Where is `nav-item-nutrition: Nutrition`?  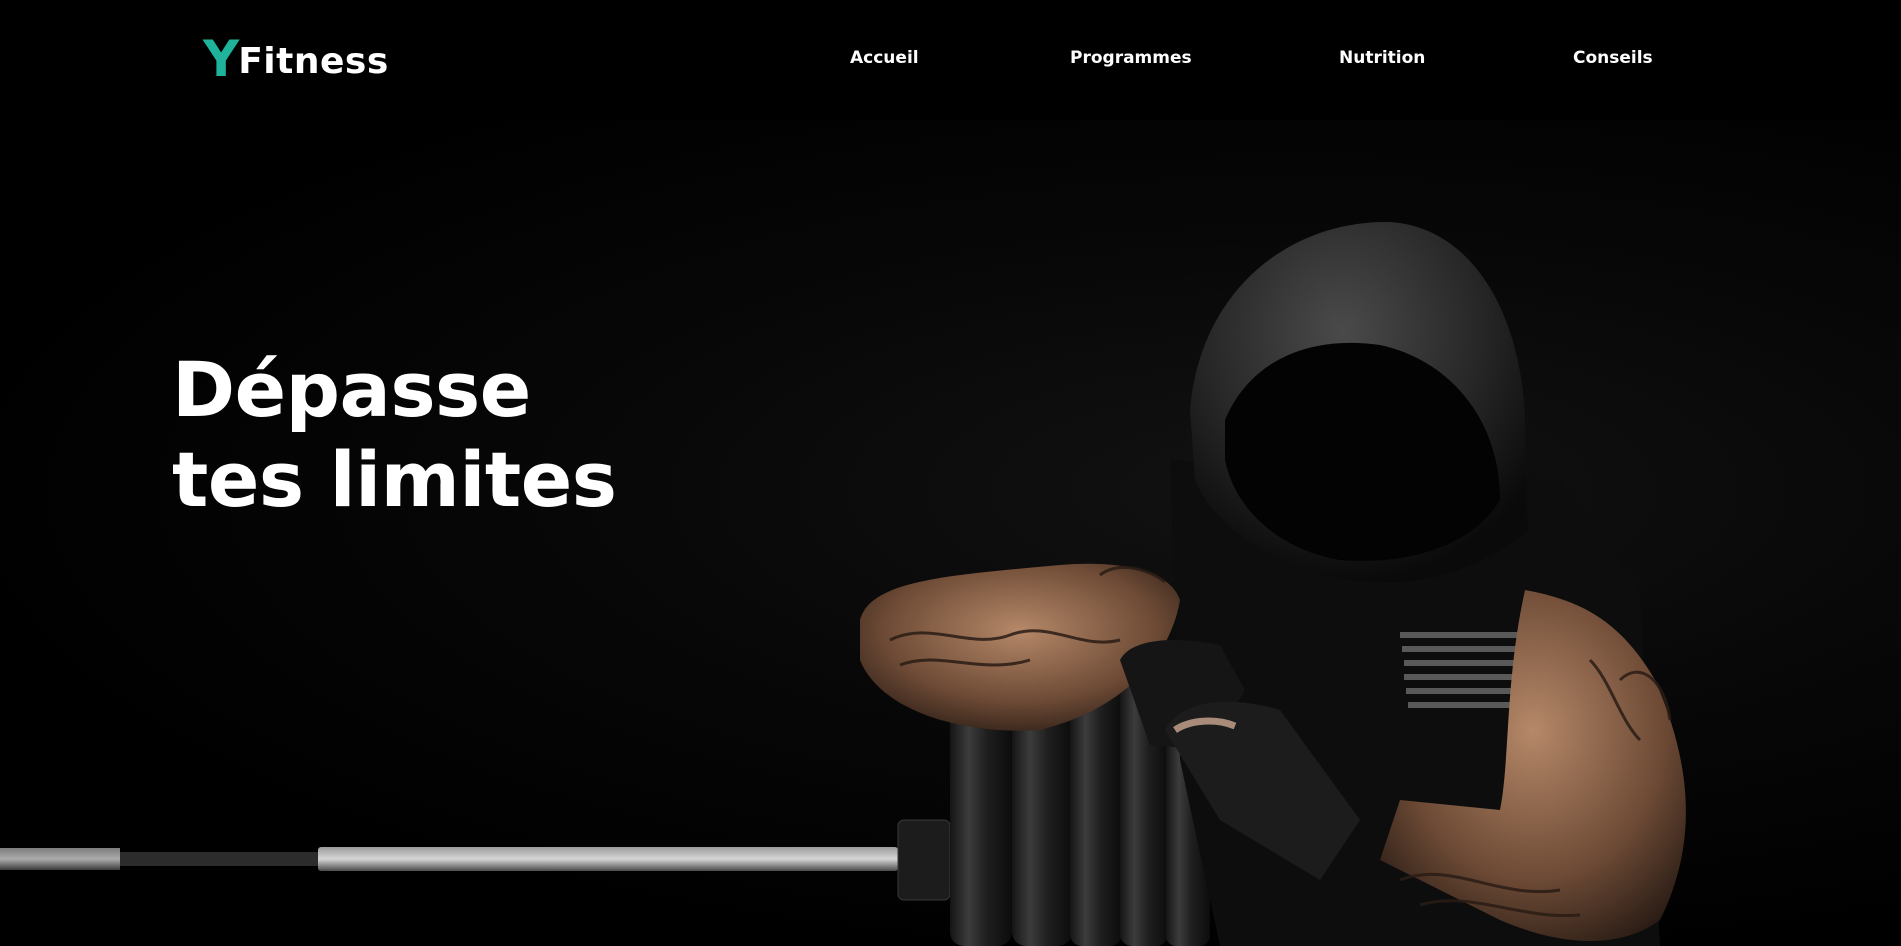
nav-item-nutrition: Nutrition is located at coordinates (1382, 58).